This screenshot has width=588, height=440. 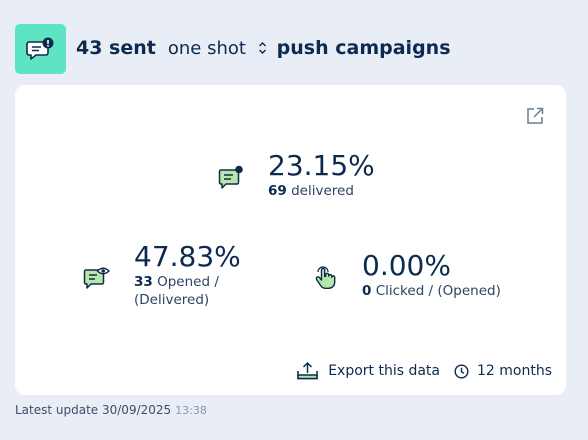 I want to click on export-data-button: Export this data, so click(x=368, y=371).